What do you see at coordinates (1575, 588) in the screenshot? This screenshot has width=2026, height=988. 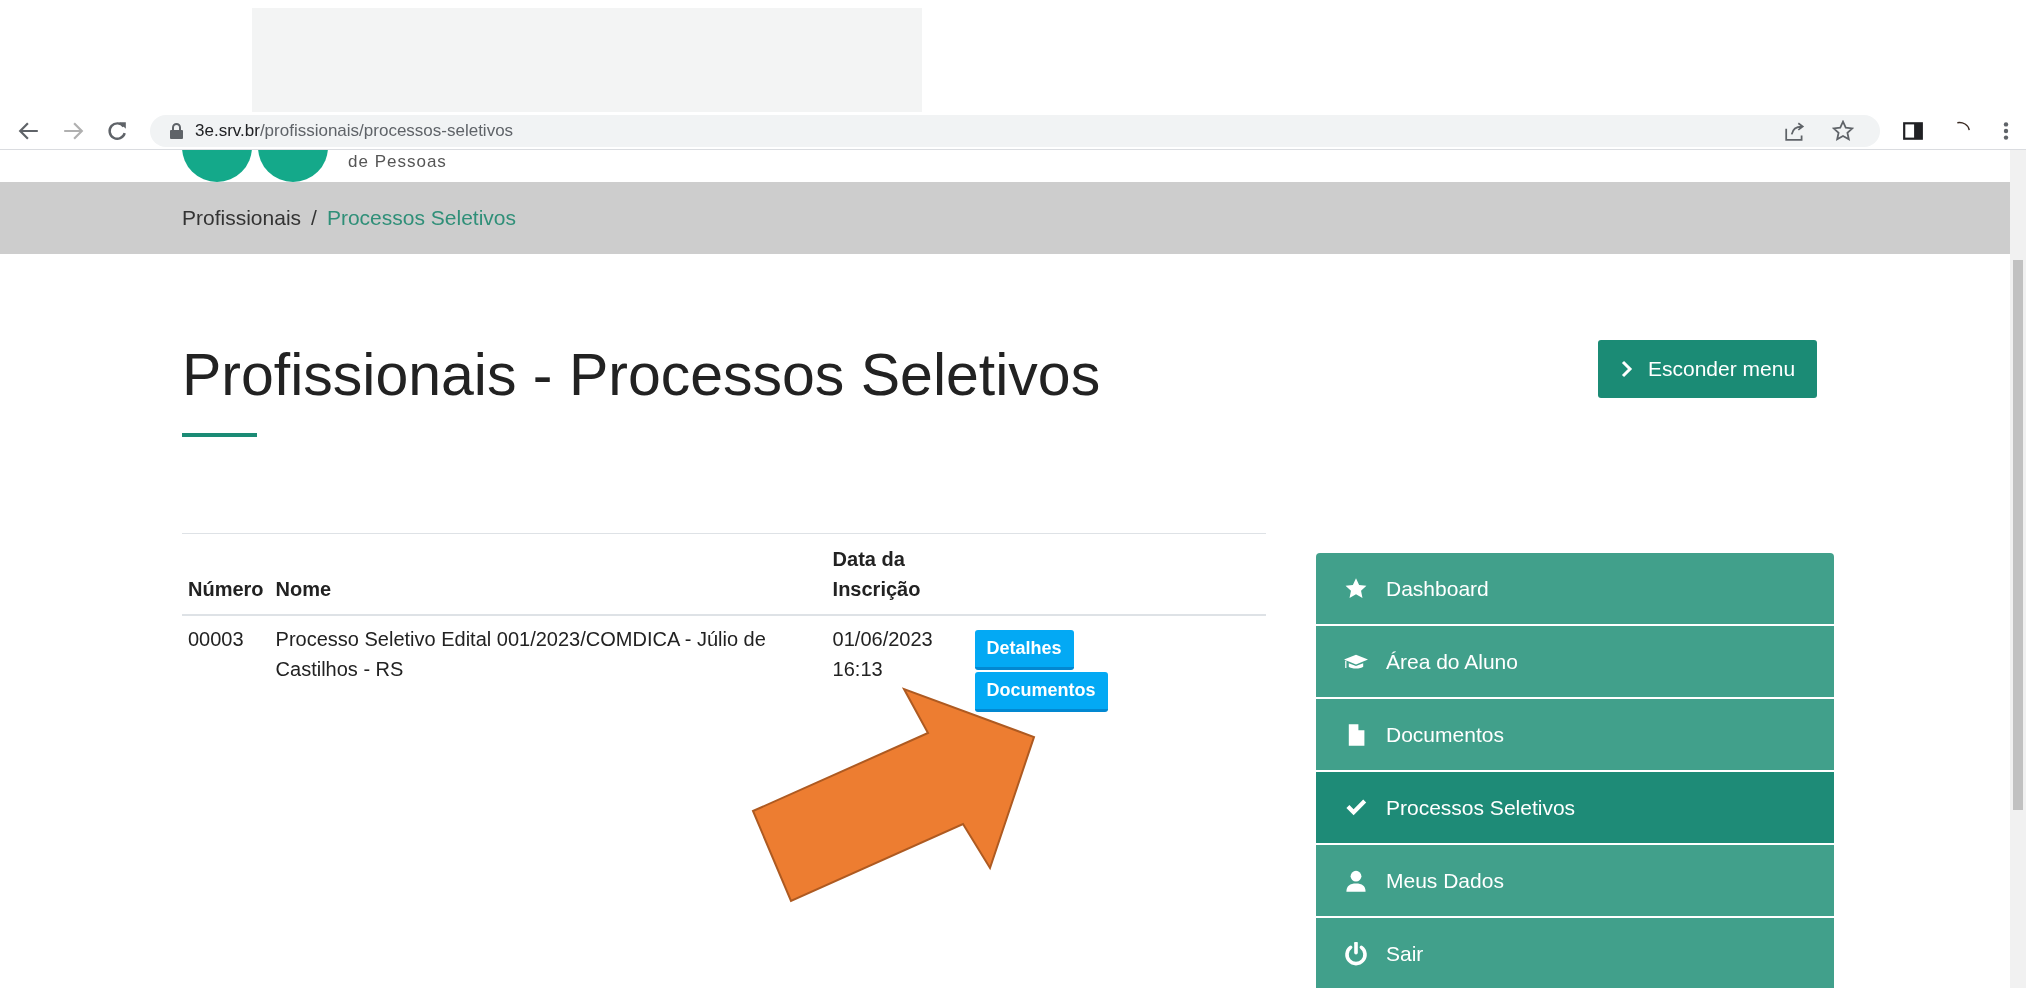 I see `sidebar-item: Dashboard` at bounding box center [1575, 588].